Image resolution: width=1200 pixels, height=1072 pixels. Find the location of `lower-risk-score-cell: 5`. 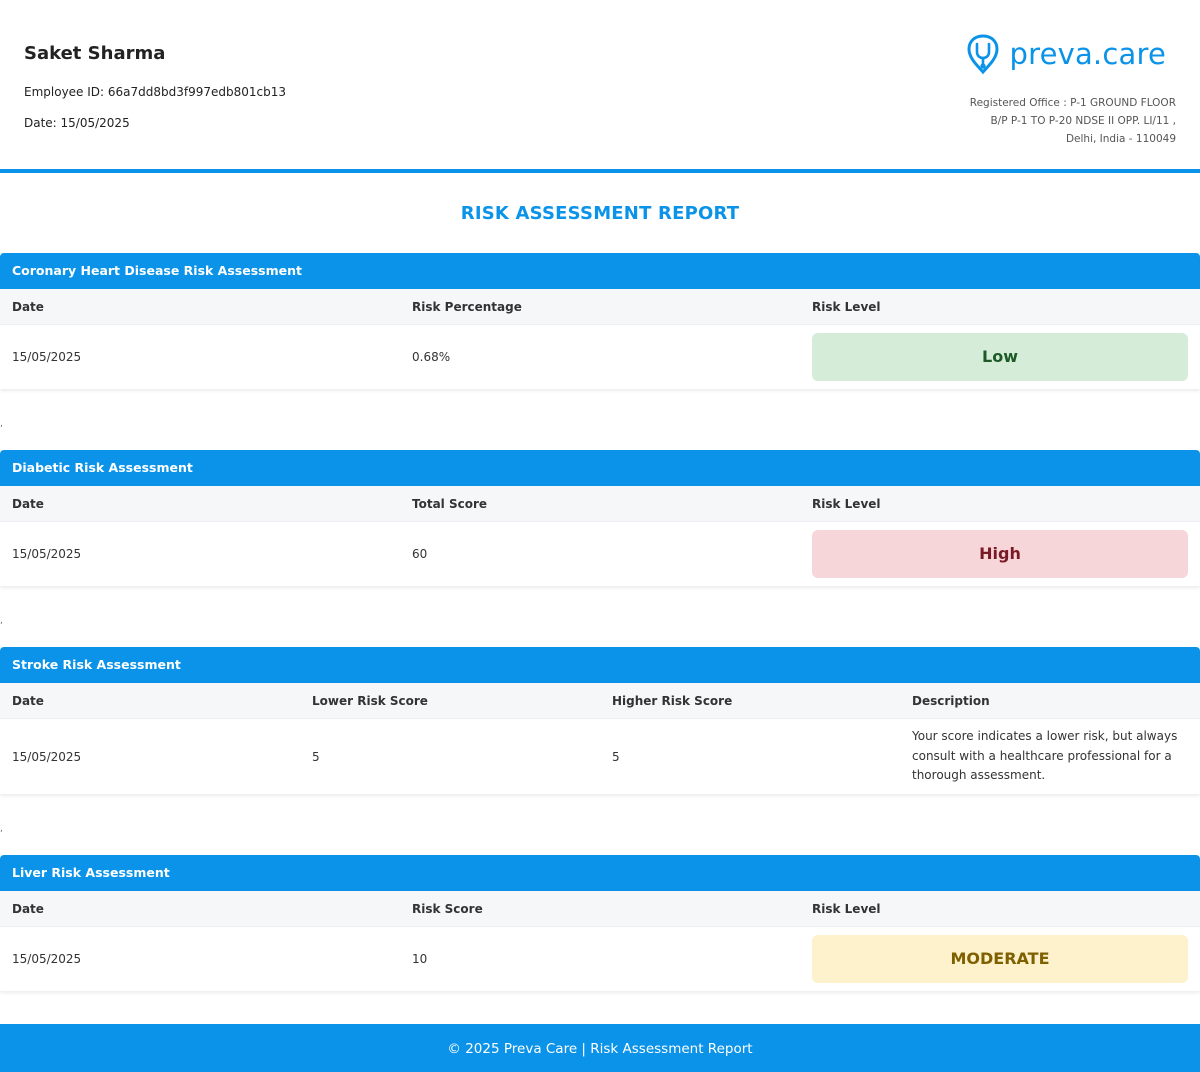

lower-risk-score-cell: 5 is located at coordinates (316, 756).